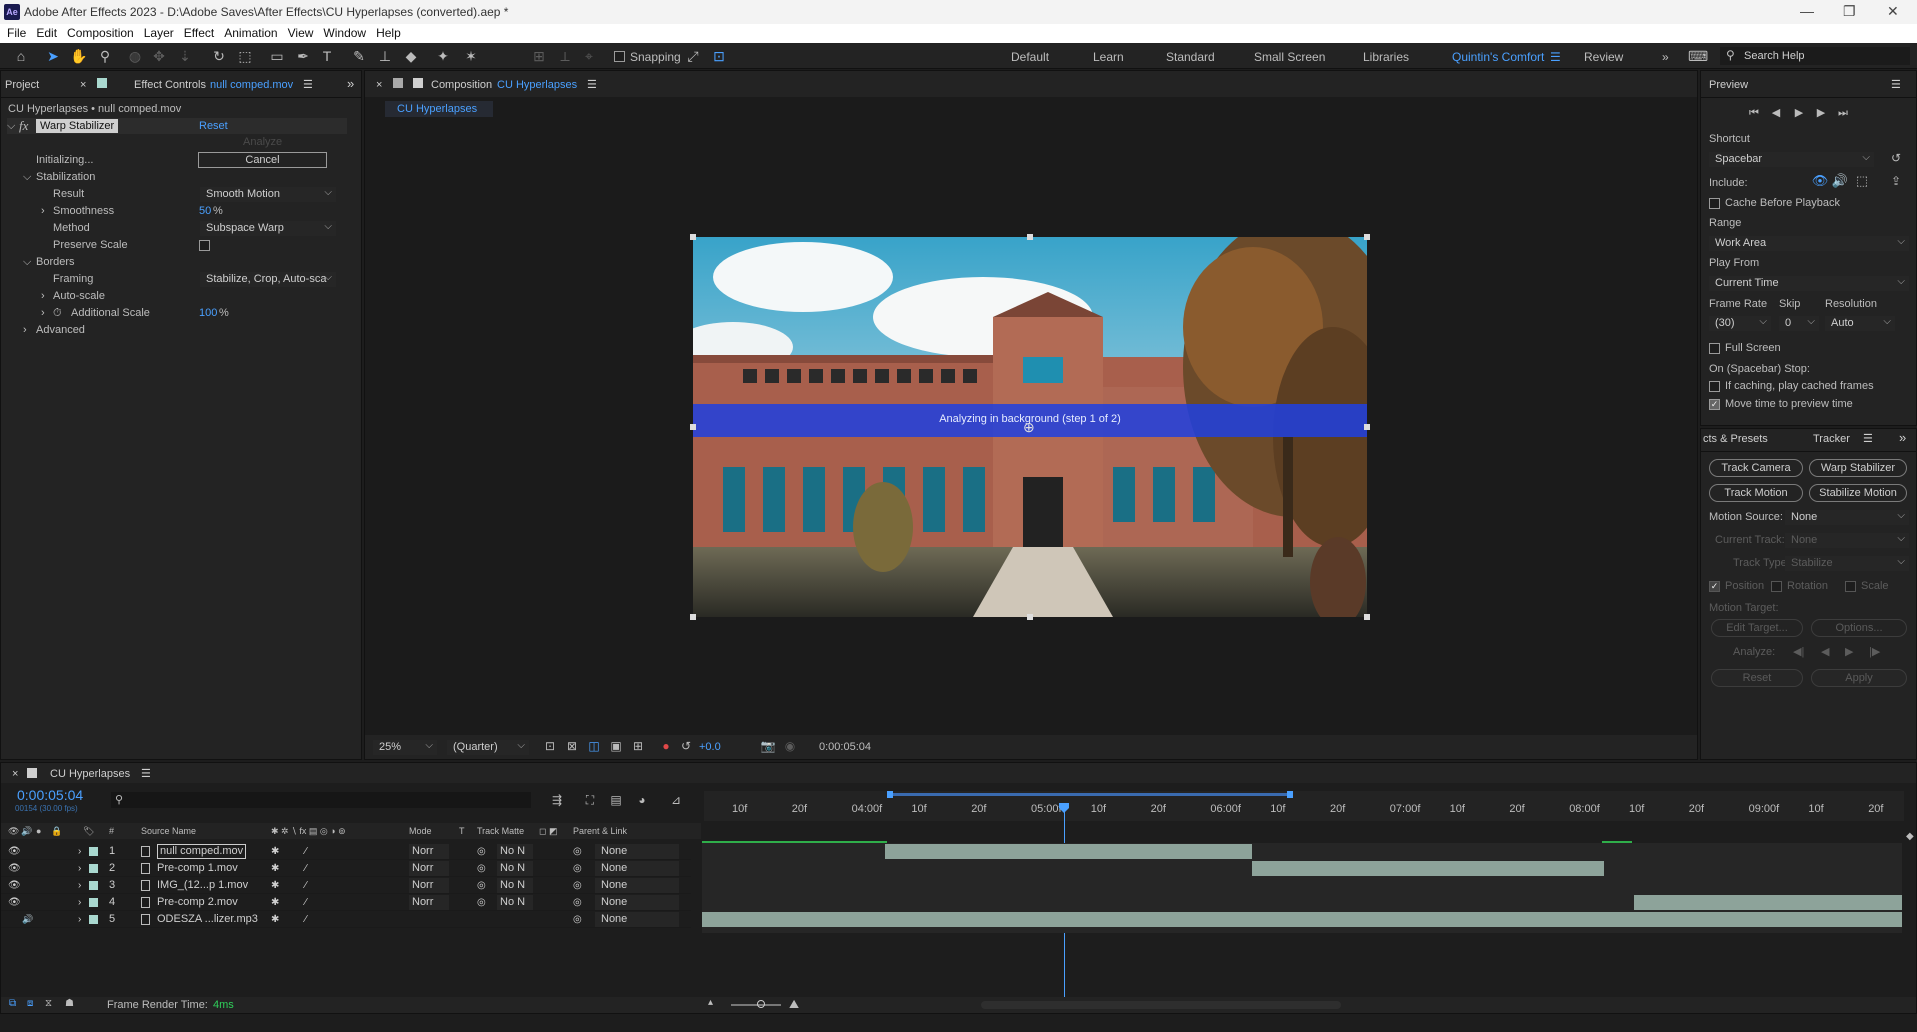 The image size is (1917, 1032). What do you see at coordinates (208, 313) in the screenshot?
I see `additional-scale-value: 100` at bounding box center [208, 313].